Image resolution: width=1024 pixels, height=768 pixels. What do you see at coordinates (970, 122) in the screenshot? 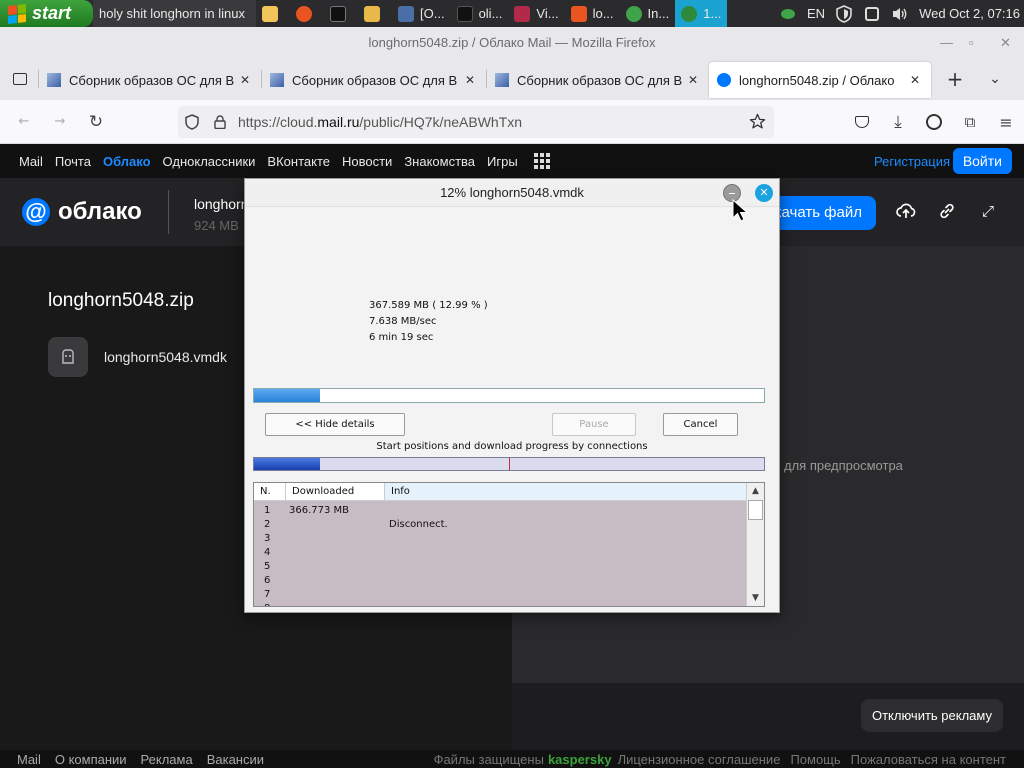
I see `extensions-button: ⧉` at bounding box center [970, 122].